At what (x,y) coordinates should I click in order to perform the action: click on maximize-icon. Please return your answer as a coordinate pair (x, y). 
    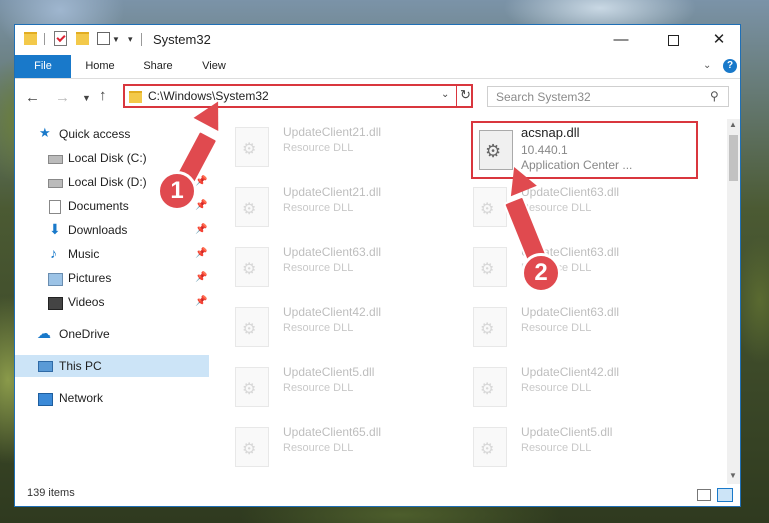
    Looking at the image, I should click on (673, 40).